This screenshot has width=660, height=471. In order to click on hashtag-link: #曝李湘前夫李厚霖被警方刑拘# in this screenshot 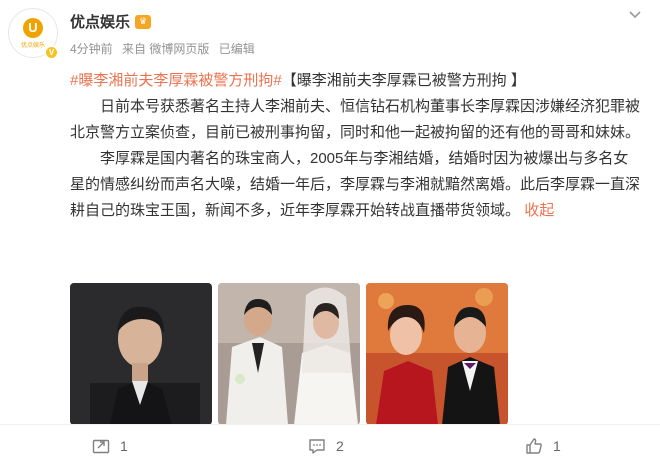, I will do `click(176, 80)`.